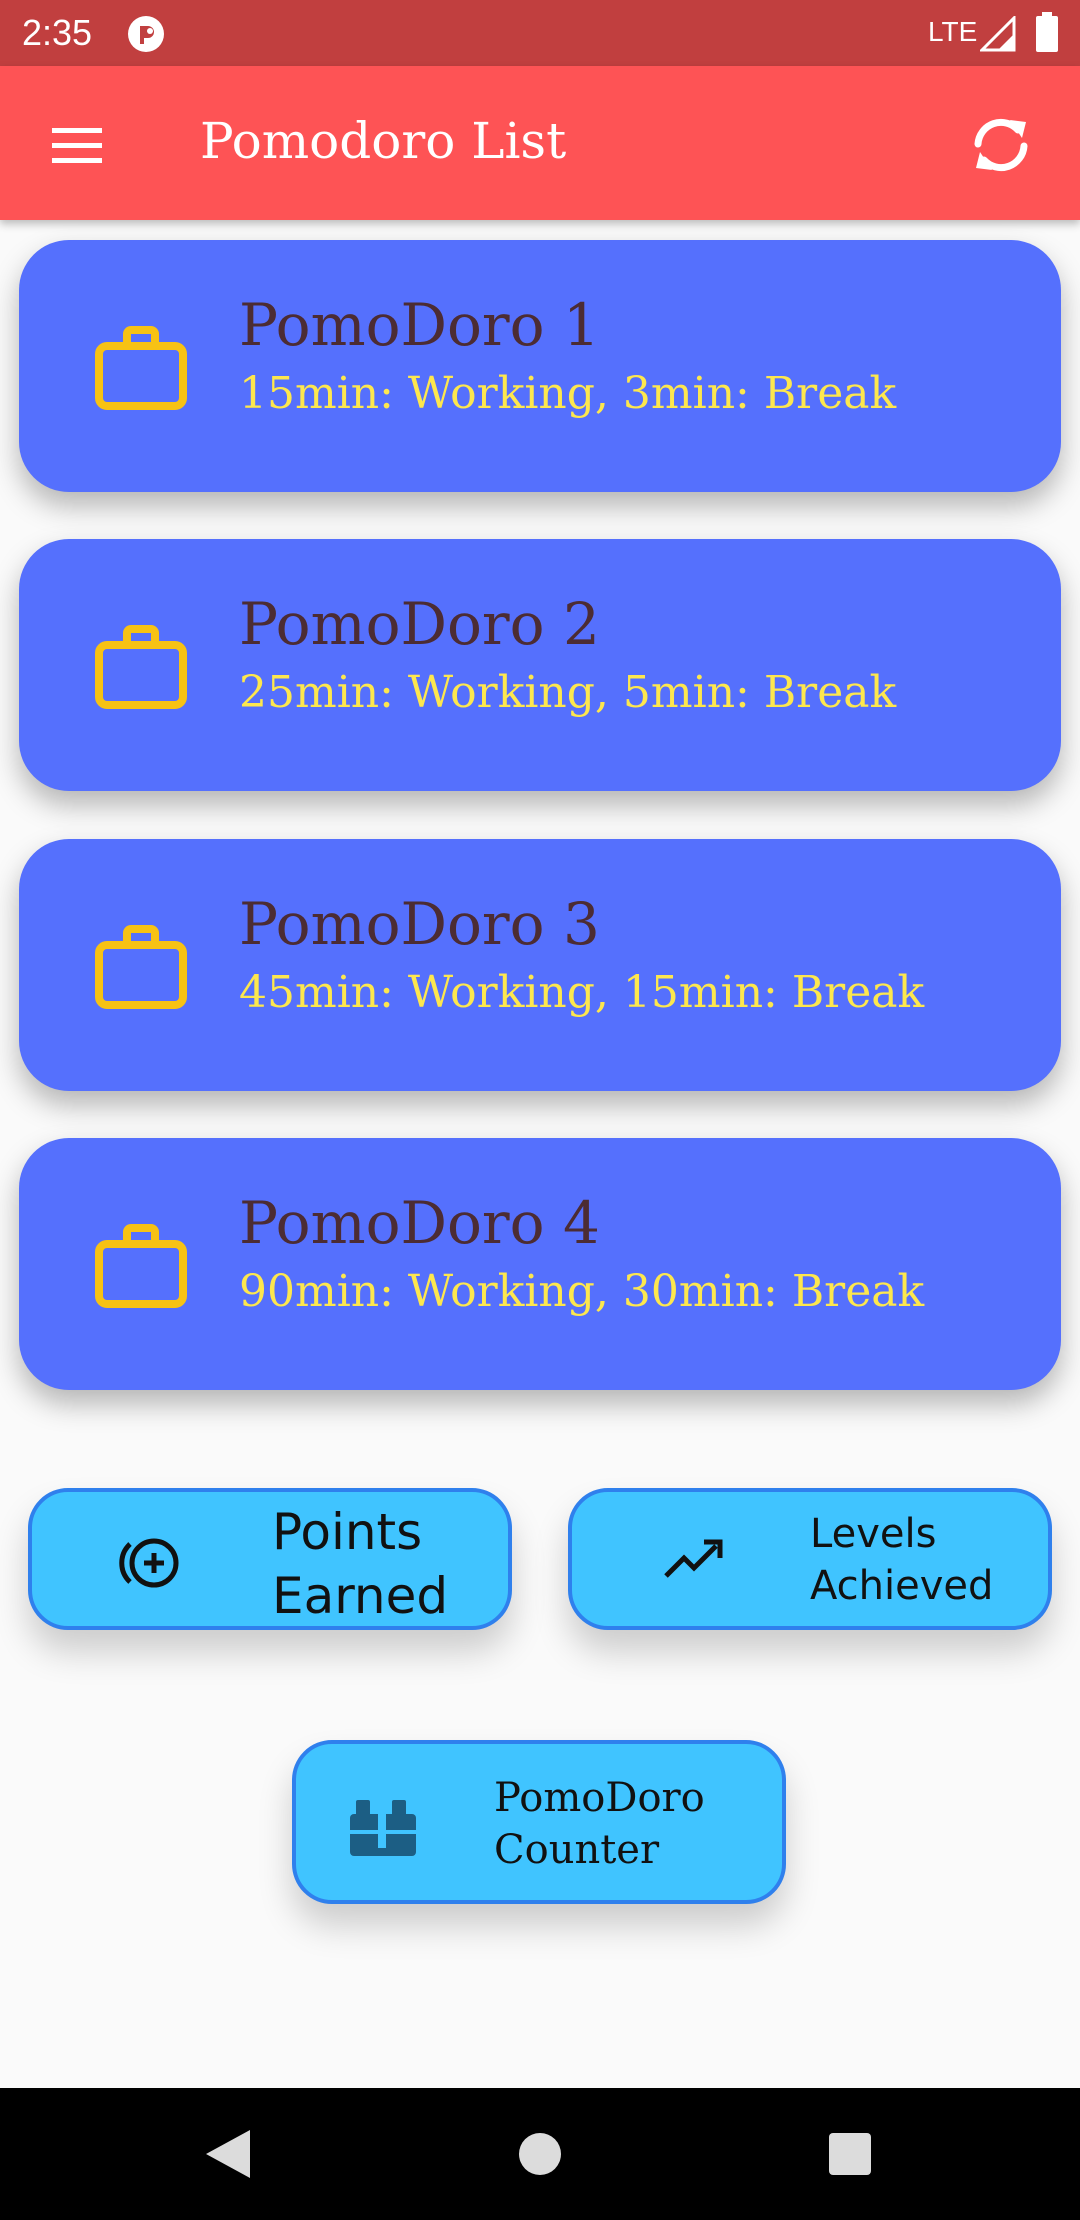 This screenshot has height=2220, width=1080. Describe the element at coordinates (850, 2154) in the screenshot. I see `recents-square-icon` at that location.